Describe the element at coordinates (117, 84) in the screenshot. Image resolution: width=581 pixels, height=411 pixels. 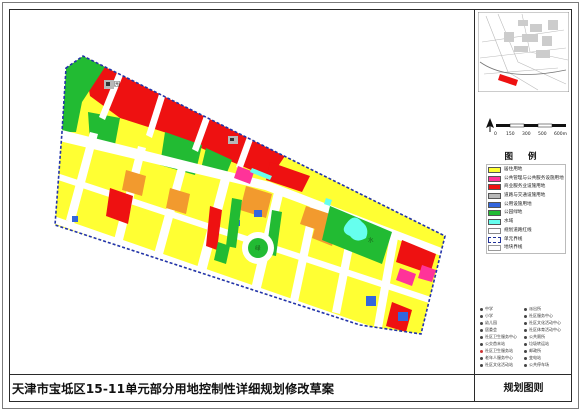
I see `north-park-label: 园` at that location.